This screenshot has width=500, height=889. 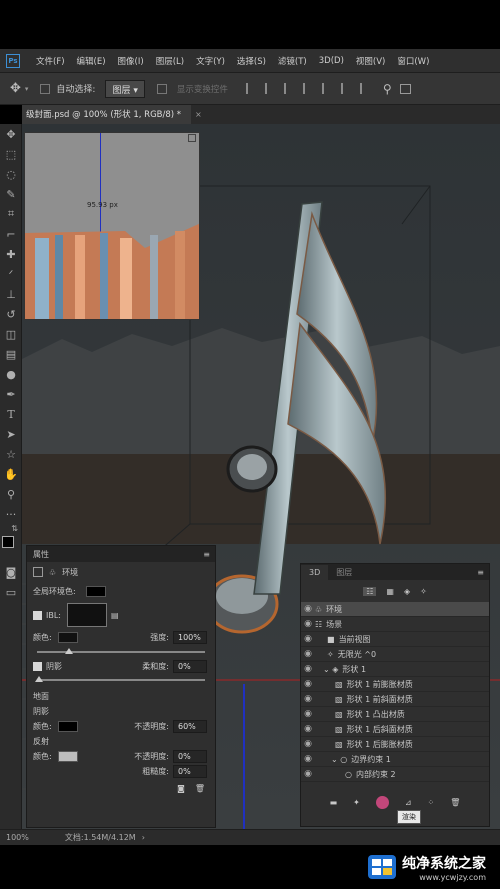 I want to click on roughness-field: 0%, so click(x=190, y=771).